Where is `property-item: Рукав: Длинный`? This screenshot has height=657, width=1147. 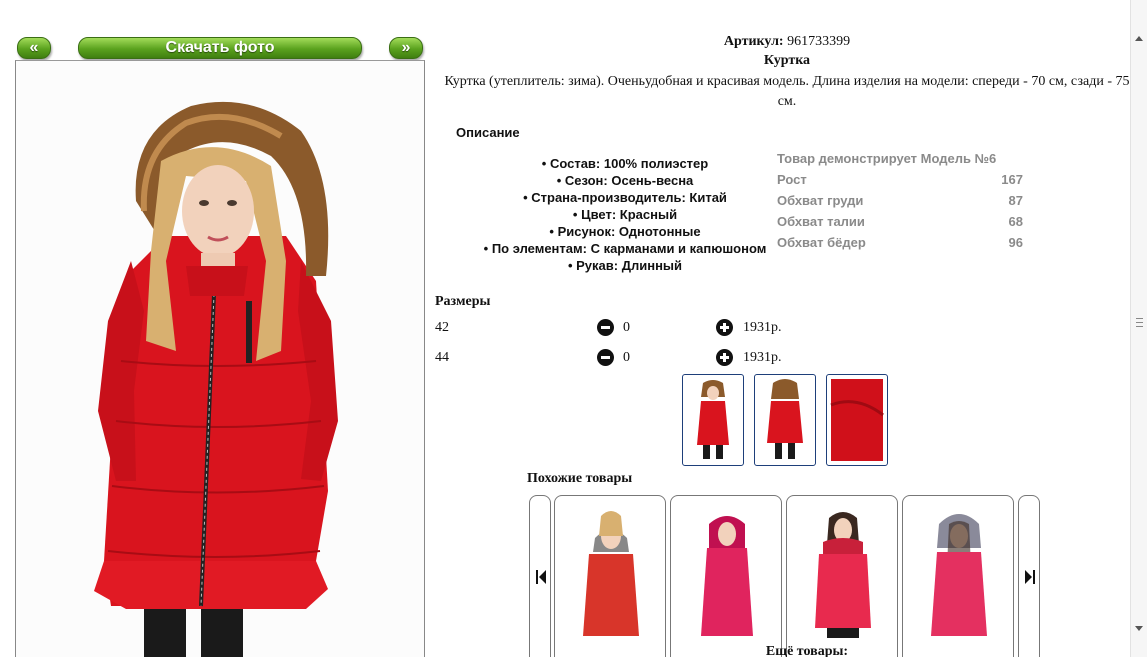
property-item: Рукав: Длинный is located at coordinates (625, 265).